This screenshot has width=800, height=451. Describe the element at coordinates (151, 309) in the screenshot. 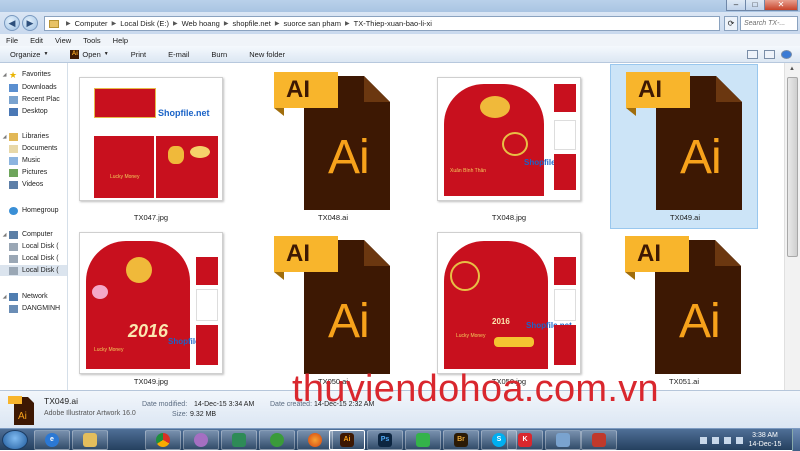

I see `file-tile: 2016 Lucky Money Shopfile.net TX049.jpg` at that location.